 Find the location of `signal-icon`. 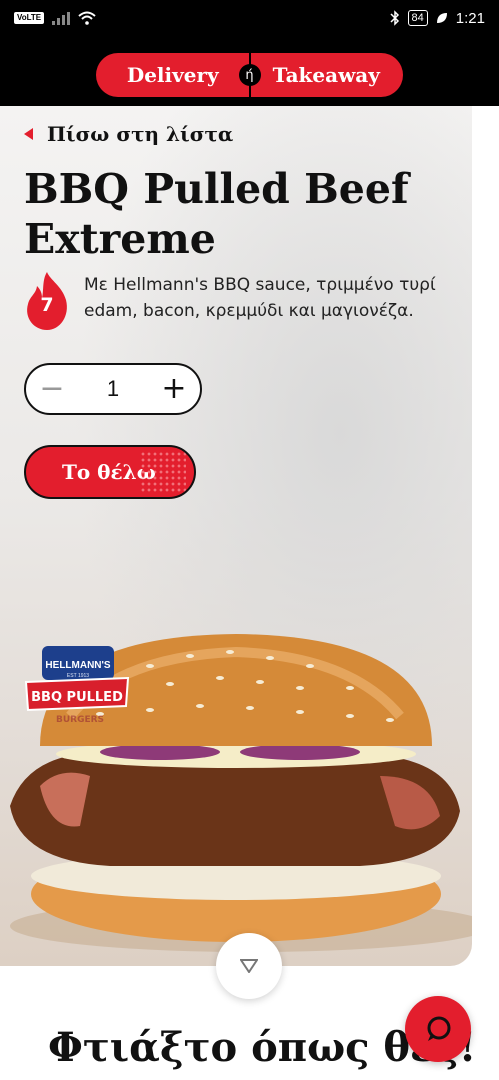

signal-icon is located at coordinates (61, 18).